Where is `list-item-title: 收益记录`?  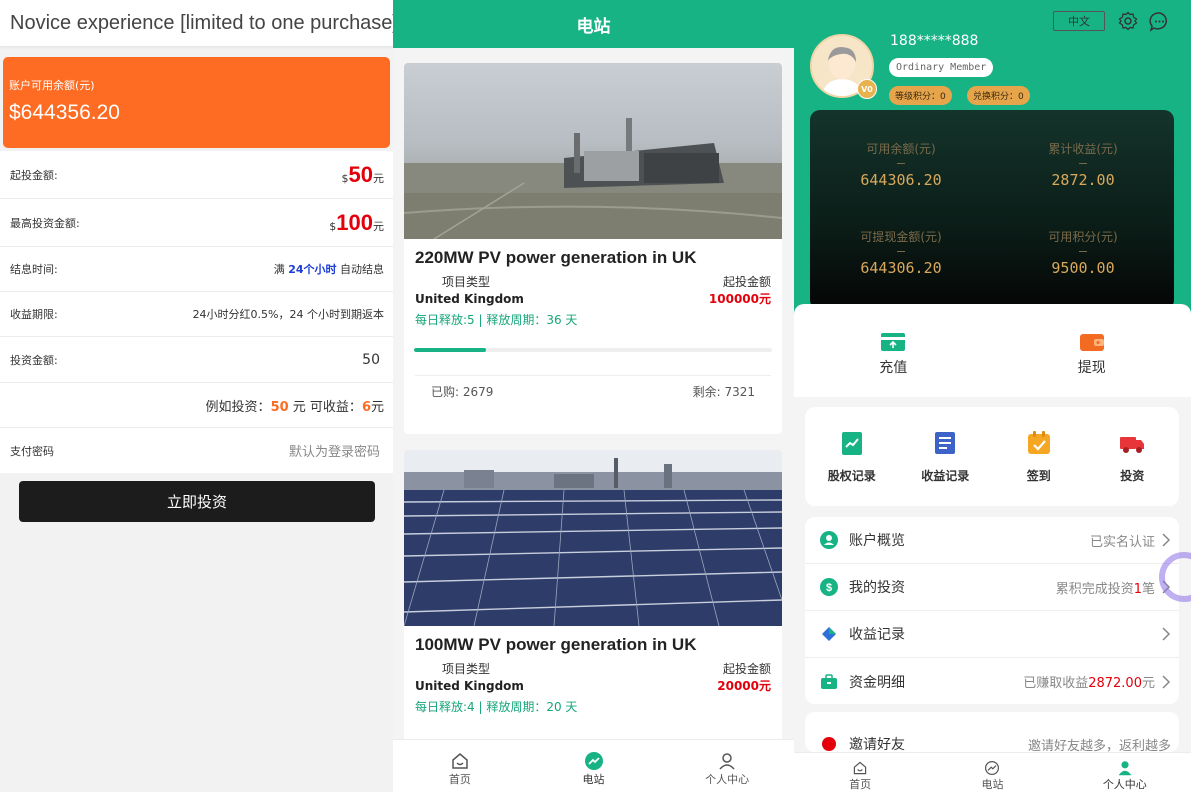 list-item-title: 收益记录 is located at coordinates (877, 635).